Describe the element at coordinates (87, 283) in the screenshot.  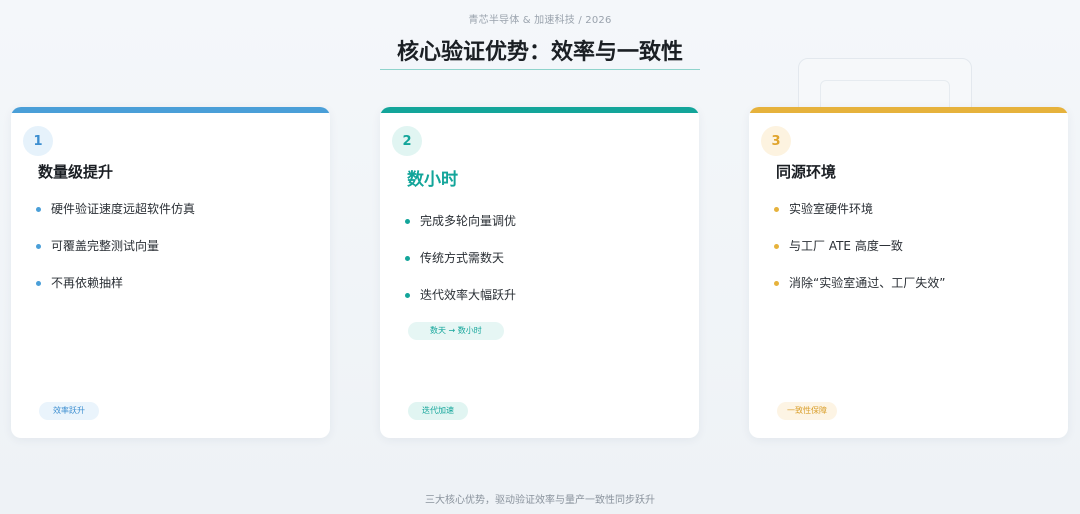
I see `bullet-text: 不再依赖抽样` at that location.